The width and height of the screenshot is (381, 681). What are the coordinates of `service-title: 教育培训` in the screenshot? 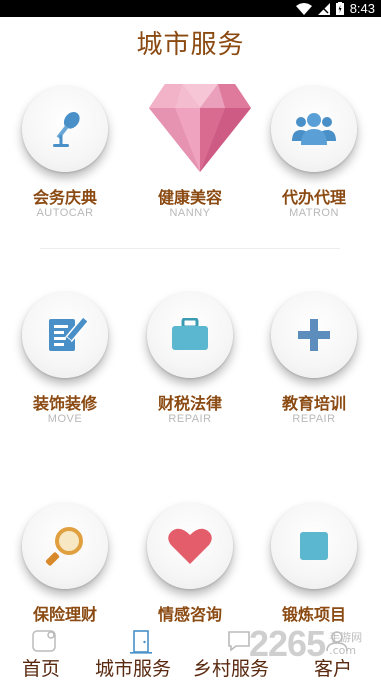 It's located at (313, 403).